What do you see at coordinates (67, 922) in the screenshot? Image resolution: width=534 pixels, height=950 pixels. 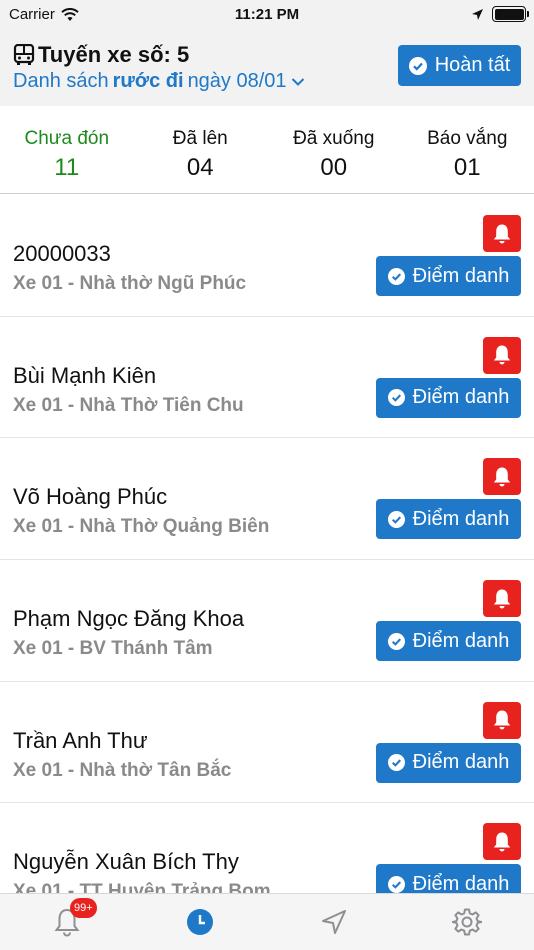 I see `tab-notifications: 99+` at bounding box center [67, 922].